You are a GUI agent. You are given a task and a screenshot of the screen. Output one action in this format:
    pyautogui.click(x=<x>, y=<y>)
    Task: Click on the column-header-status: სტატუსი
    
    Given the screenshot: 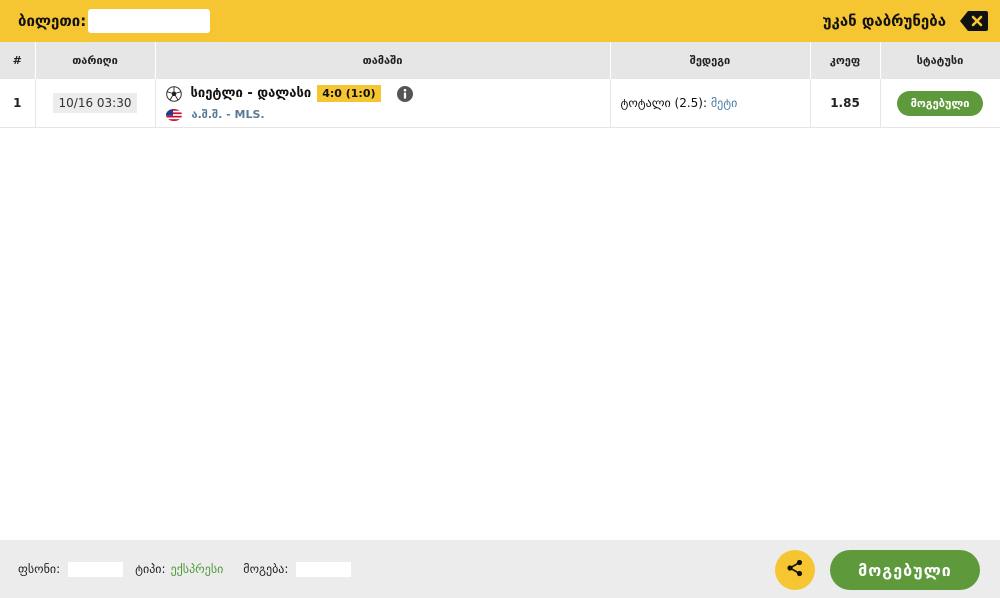 What is the action you would take?
    pyautogui.click(x=940, y=60)
    